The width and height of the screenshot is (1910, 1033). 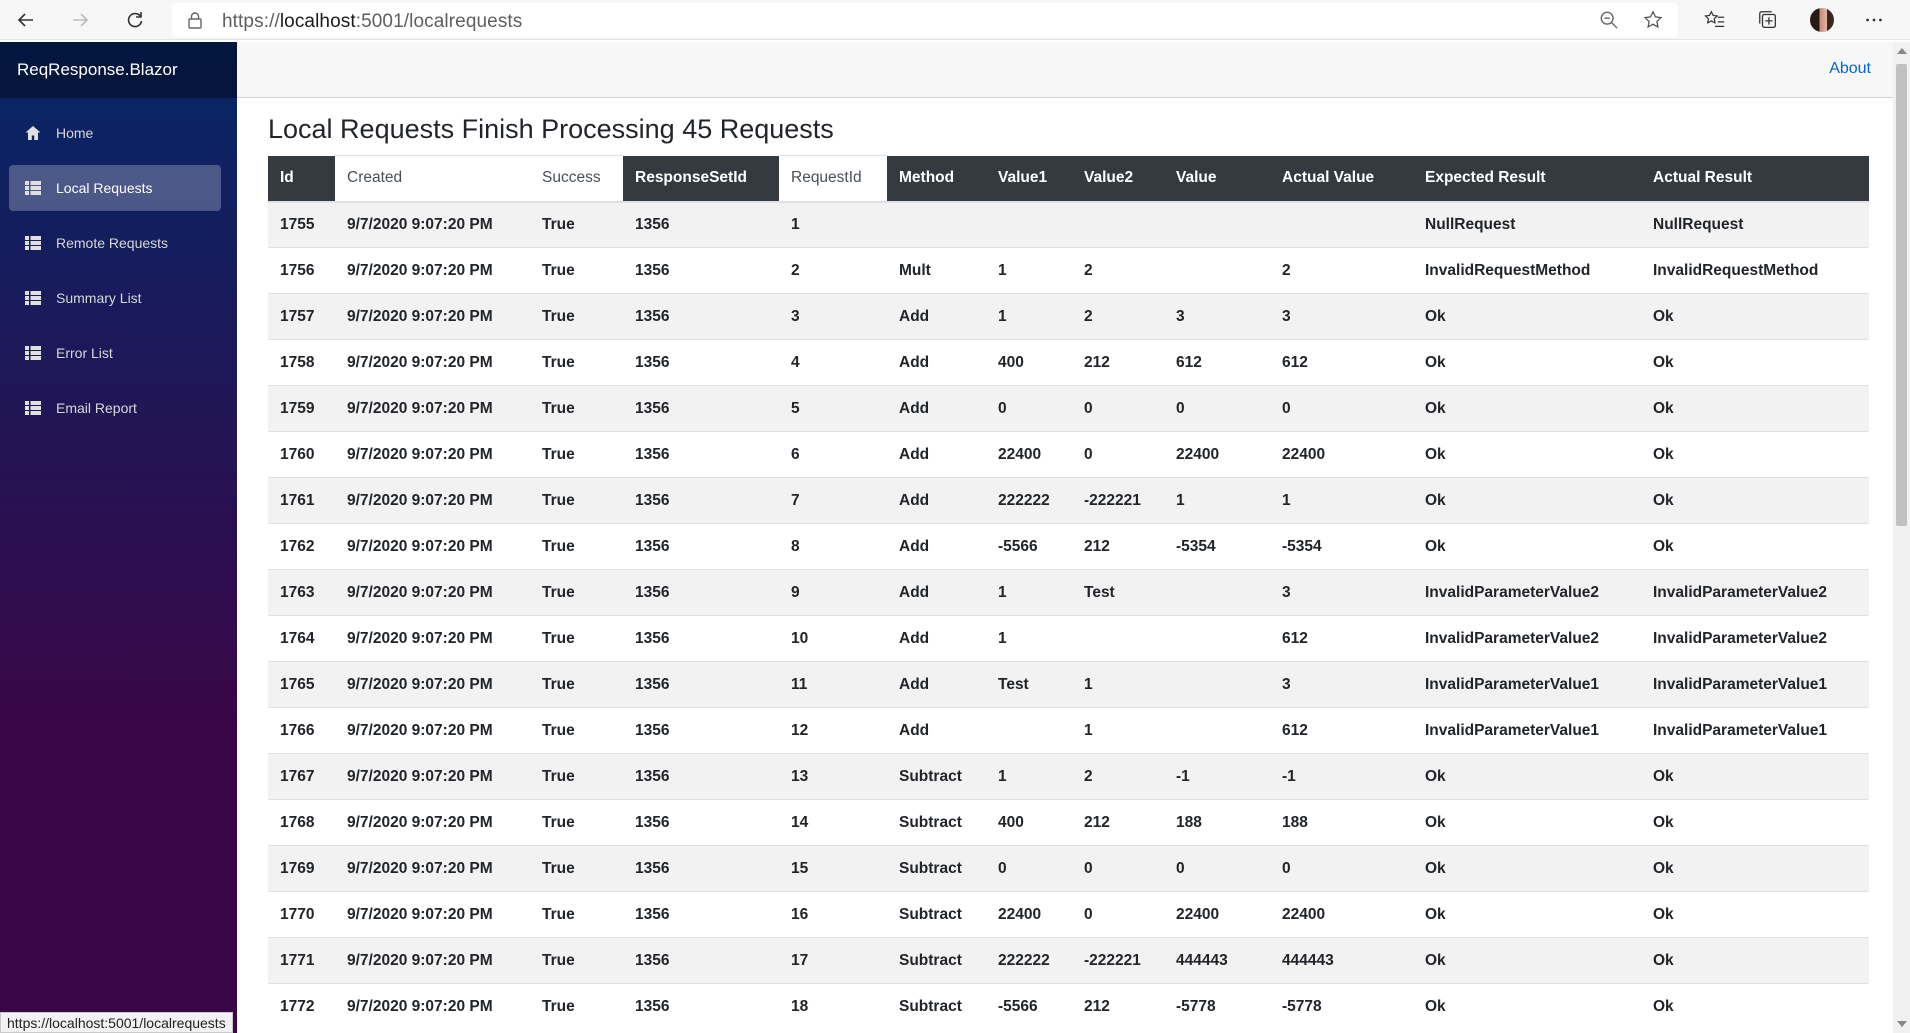 I want to click on cell-actual-result: InvalidParameterValue2, so click(x=1755, y=638).